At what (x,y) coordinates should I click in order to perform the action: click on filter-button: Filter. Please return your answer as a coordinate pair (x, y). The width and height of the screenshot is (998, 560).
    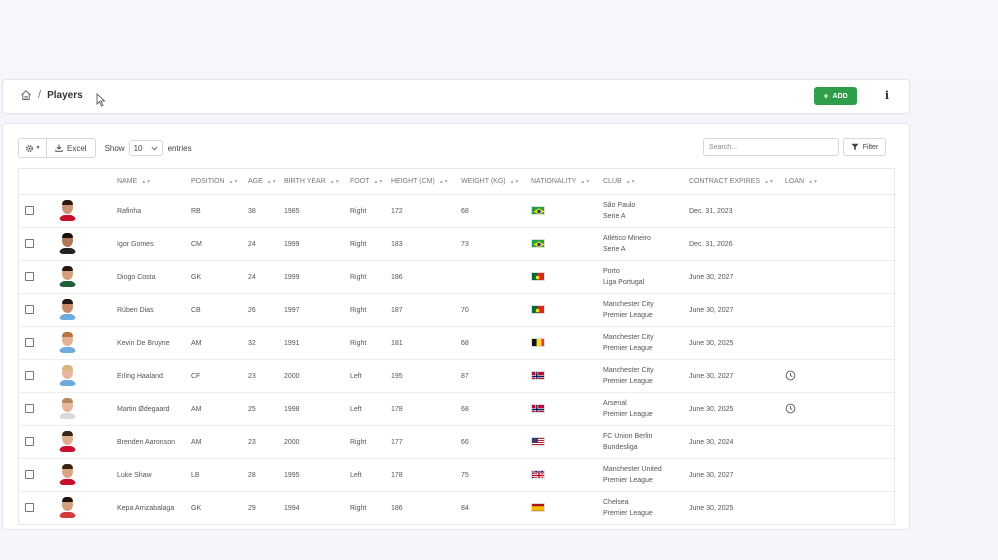
    Looking at the image, I should click on (864, 147).